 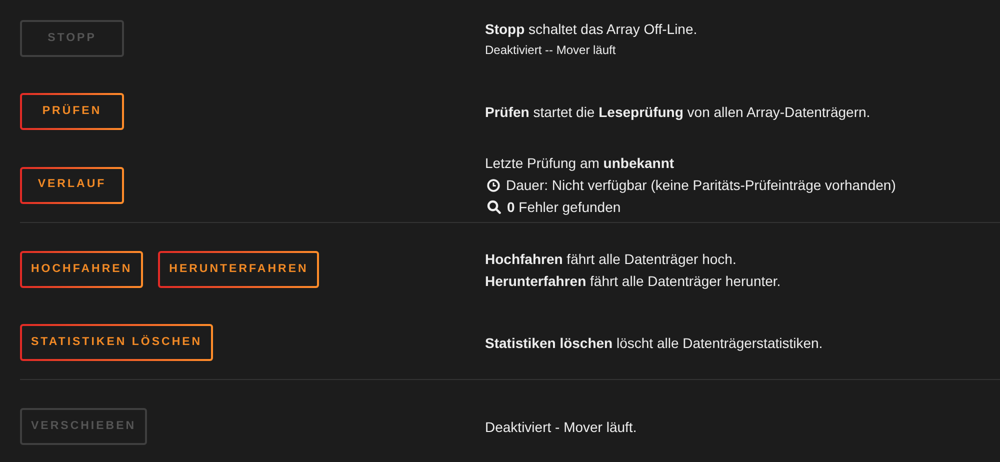 I want to click on description-text: Statistiken löschen löscht alle Datenträgerstatistiken., so click(x=654, y=343).